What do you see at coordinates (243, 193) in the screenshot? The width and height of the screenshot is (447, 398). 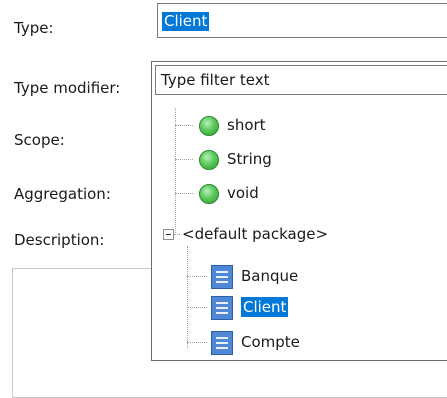 I see `tree-item-label: void` at bounding box center [243, 193].